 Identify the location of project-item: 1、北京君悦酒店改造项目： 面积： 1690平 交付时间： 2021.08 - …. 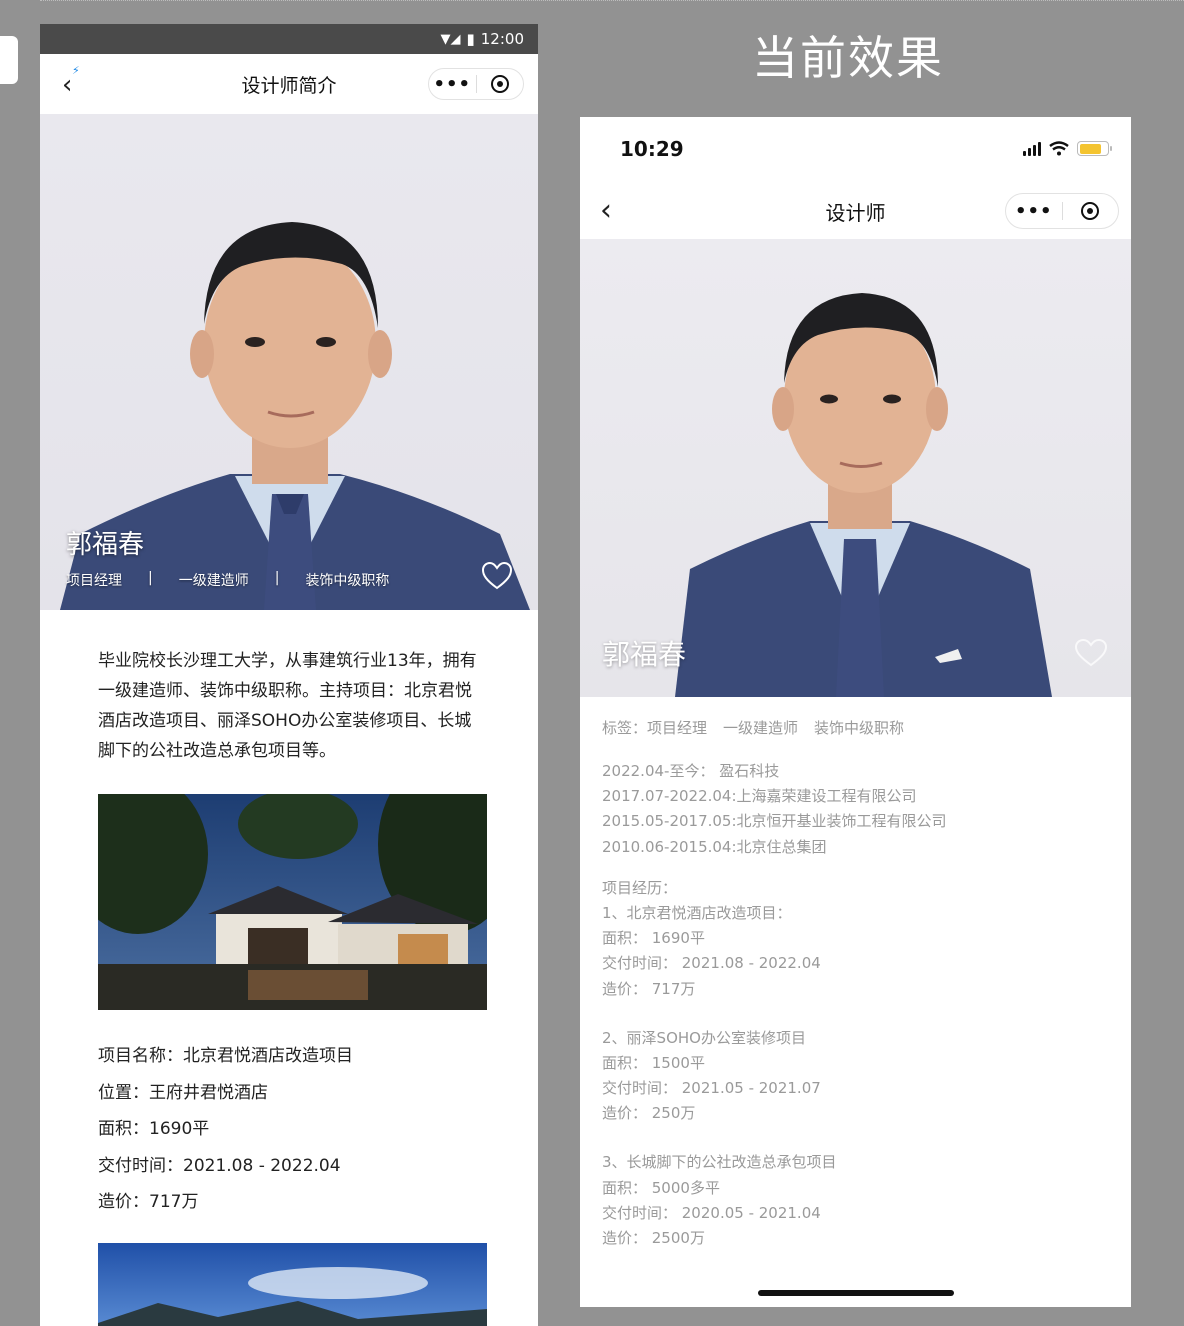
(855, 951).